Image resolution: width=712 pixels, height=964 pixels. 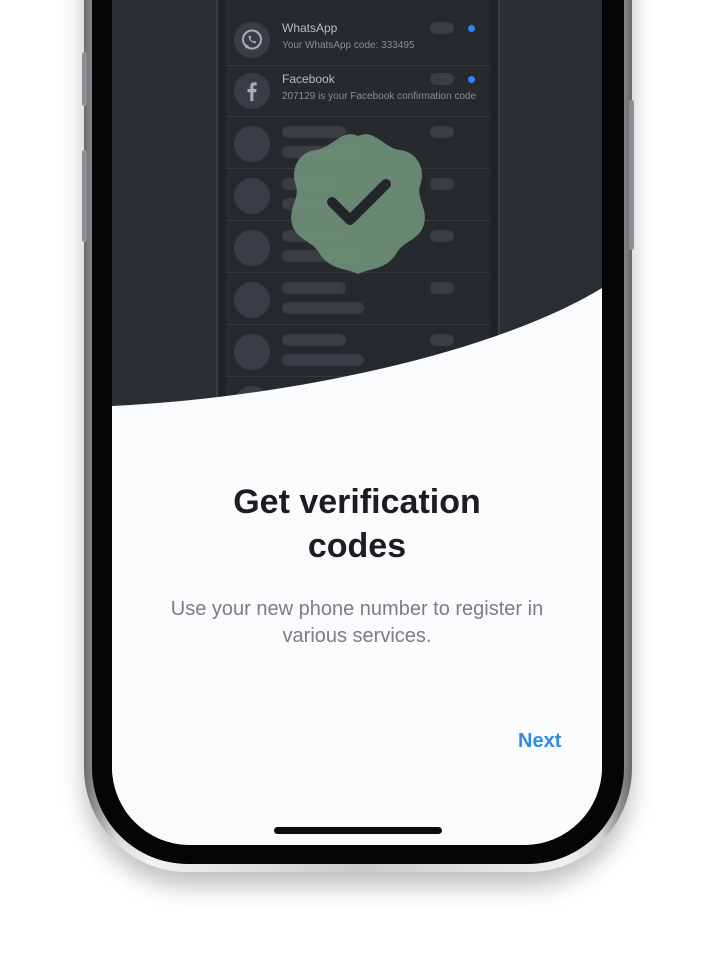 What do you see at coordinates (357, 546) in the screenshot?
I see `page-title-line: codes` at bounding box center [357, 546].